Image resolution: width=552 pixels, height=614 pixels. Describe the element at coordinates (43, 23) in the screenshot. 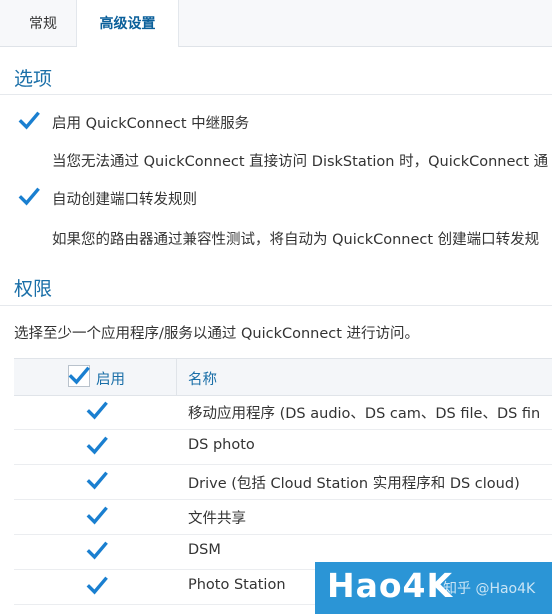

I see `tab-general: 常规` at that location.